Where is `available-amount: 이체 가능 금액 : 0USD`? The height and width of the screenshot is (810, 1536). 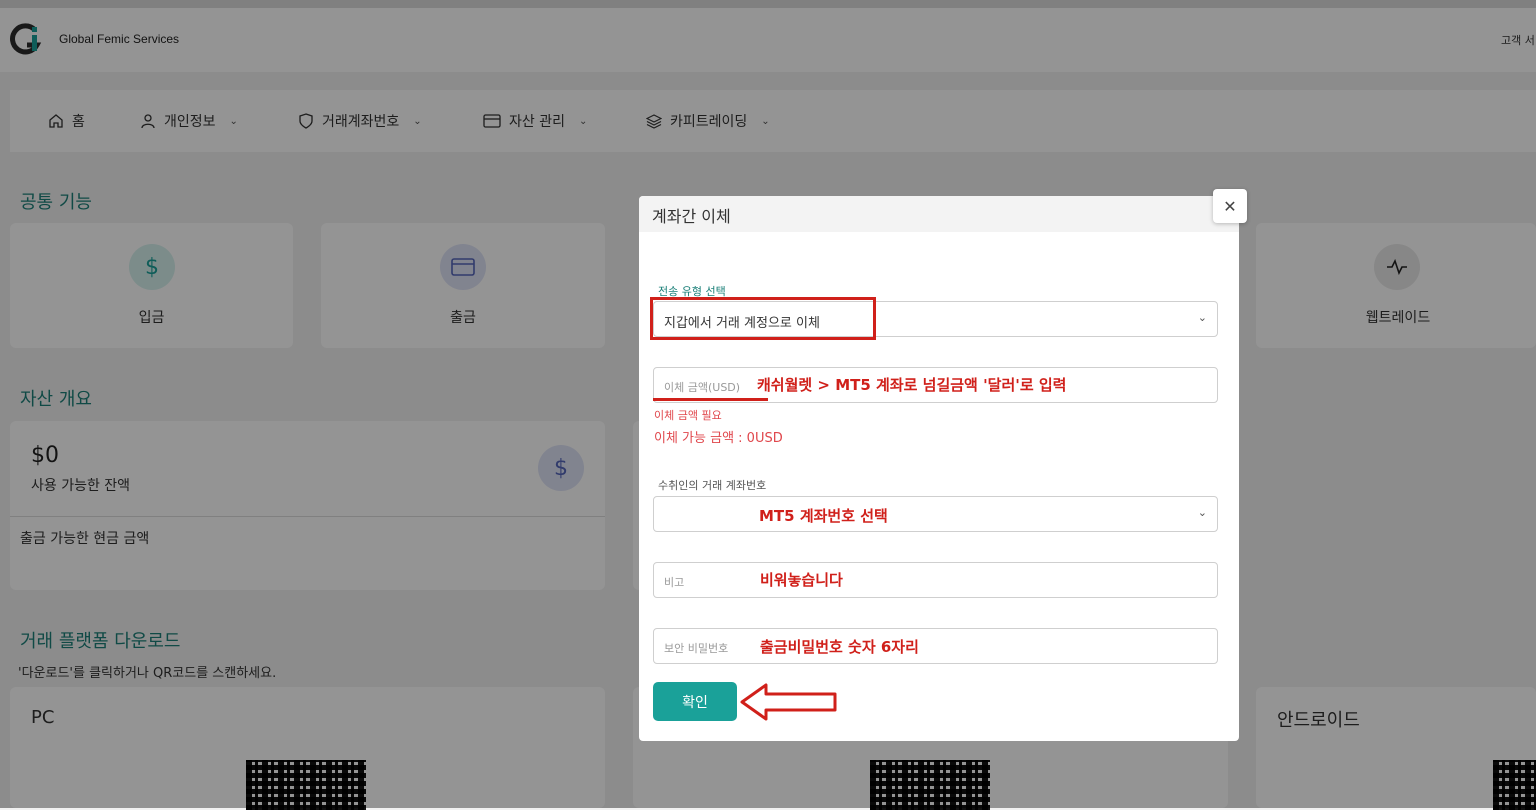 available-amount: 이체 가능 금액 : 0USD is located at coordinates (718, 438).